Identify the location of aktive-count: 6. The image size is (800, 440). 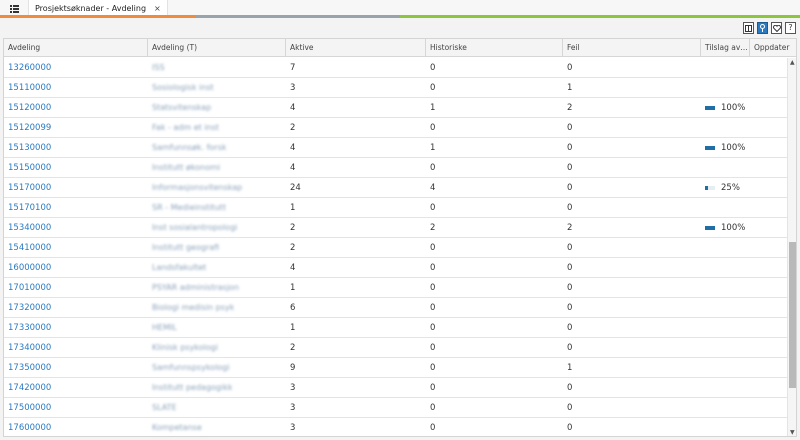
(293, 308).